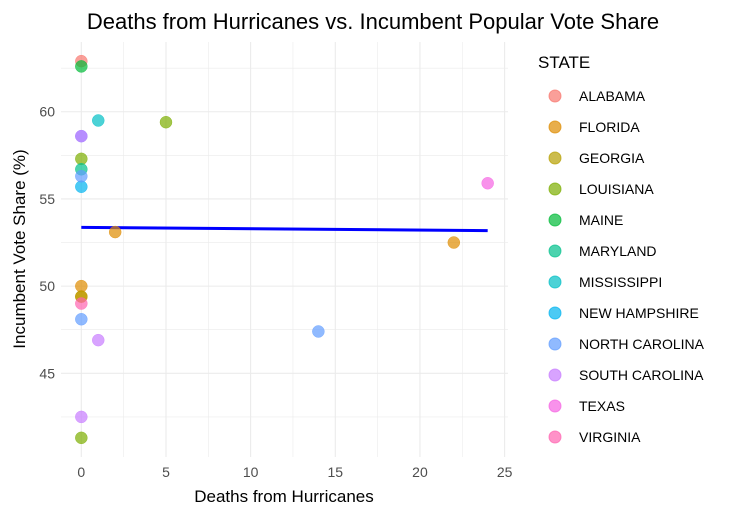  What do you see at coordinates (616, 189) in the screenshot?
I see `legend-label: LOUISIANA` at bounding box center [616, 189].